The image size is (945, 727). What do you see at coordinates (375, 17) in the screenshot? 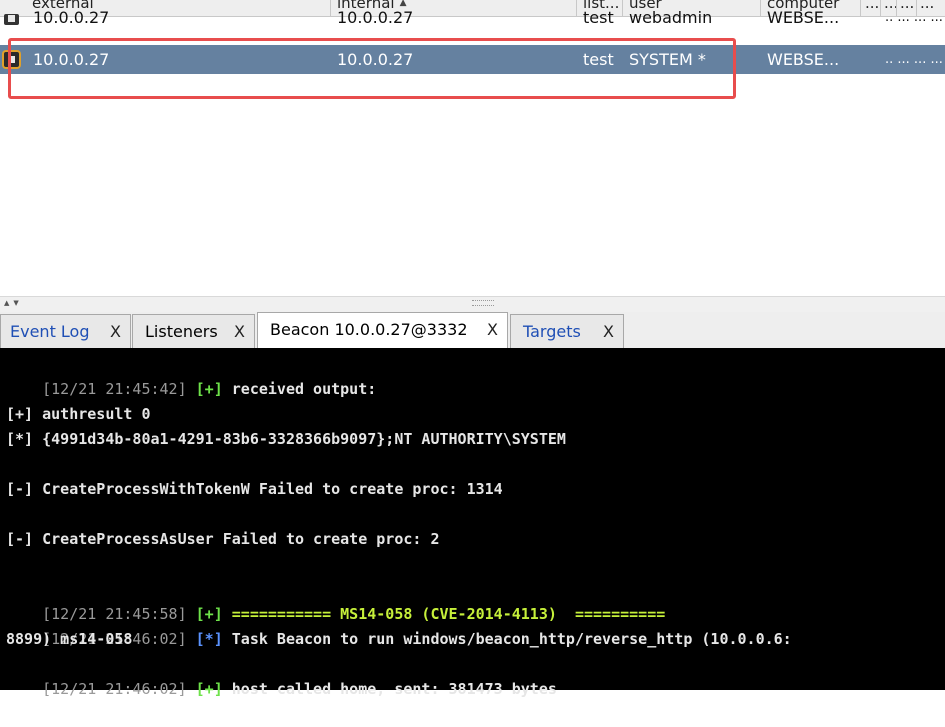
I see `cell-internal: 10.0.0.27` at bounding box center [375, 17].